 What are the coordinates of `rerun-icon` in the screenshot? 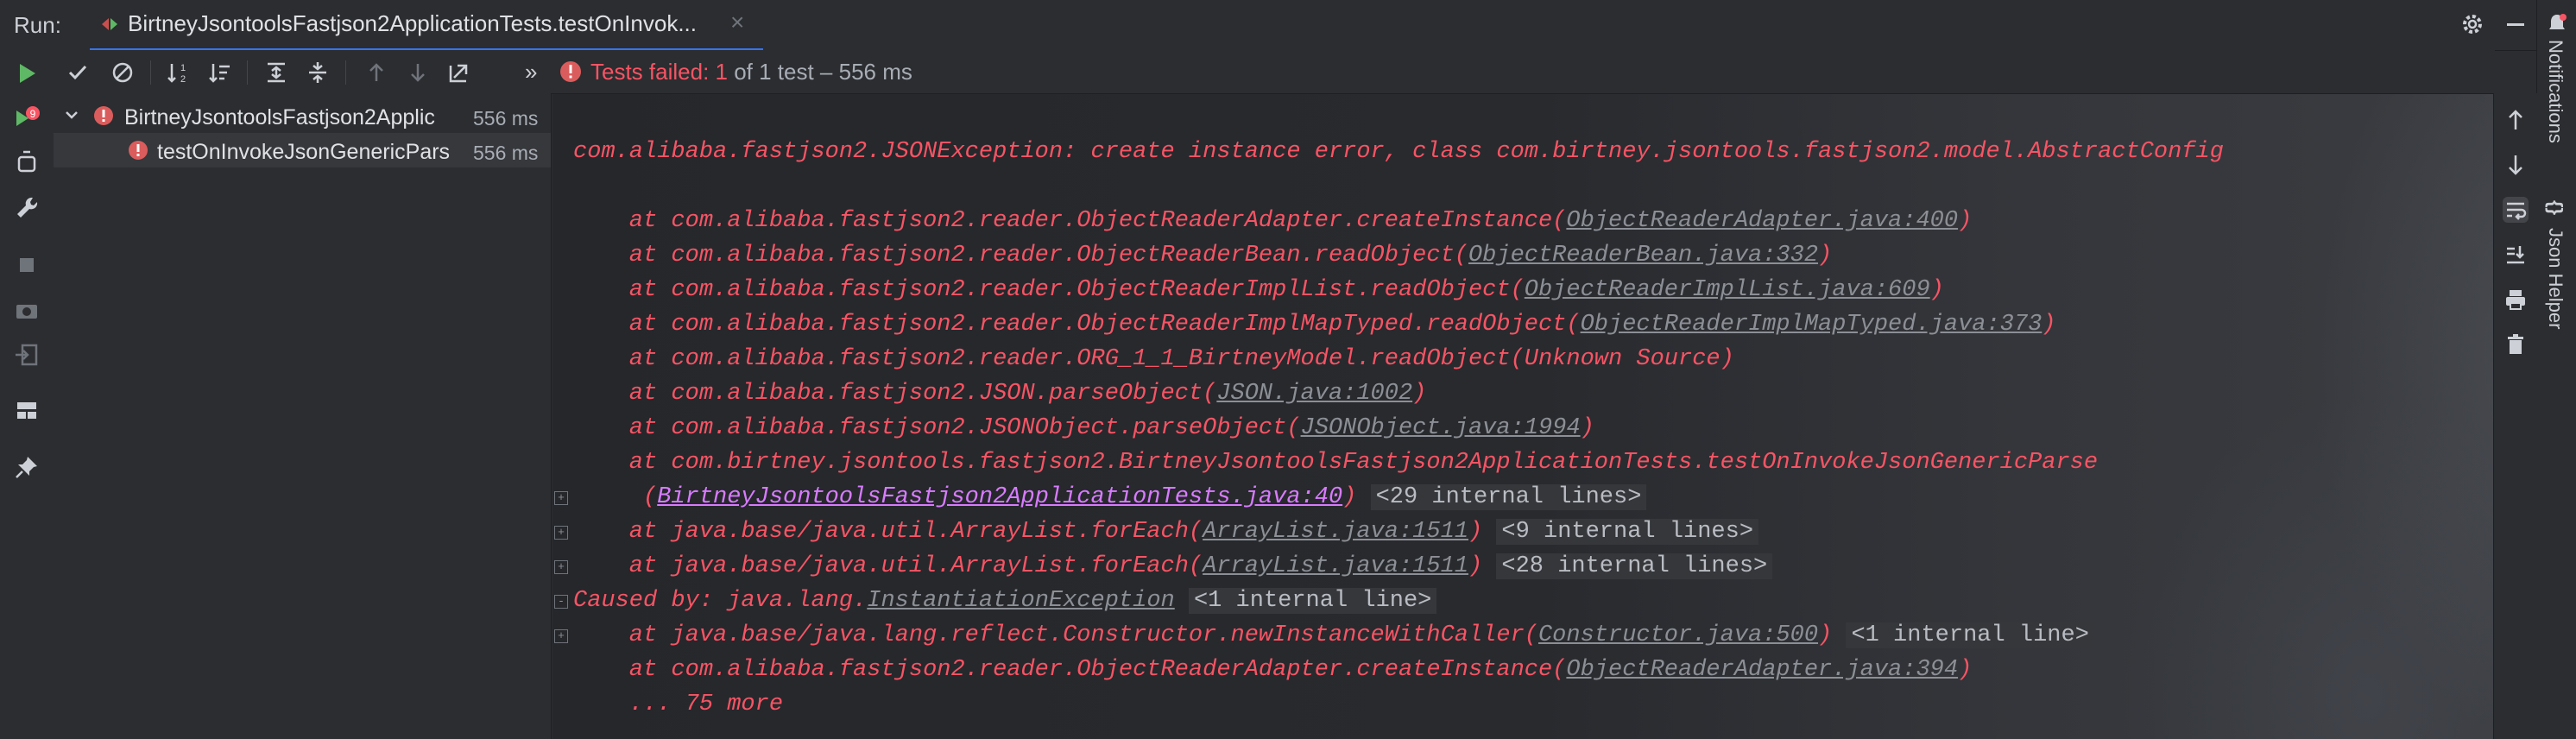 It's located at (26, 73).